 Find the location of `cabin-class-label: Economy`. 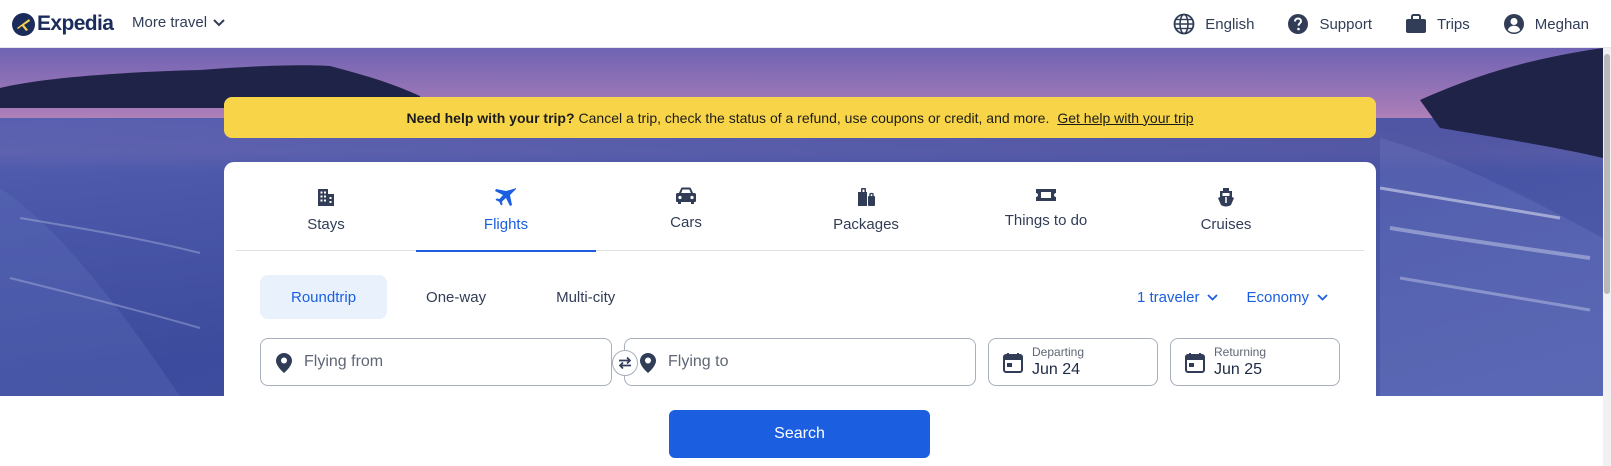

cabin-class-label: Economy is located at coordinates (1277, 297).